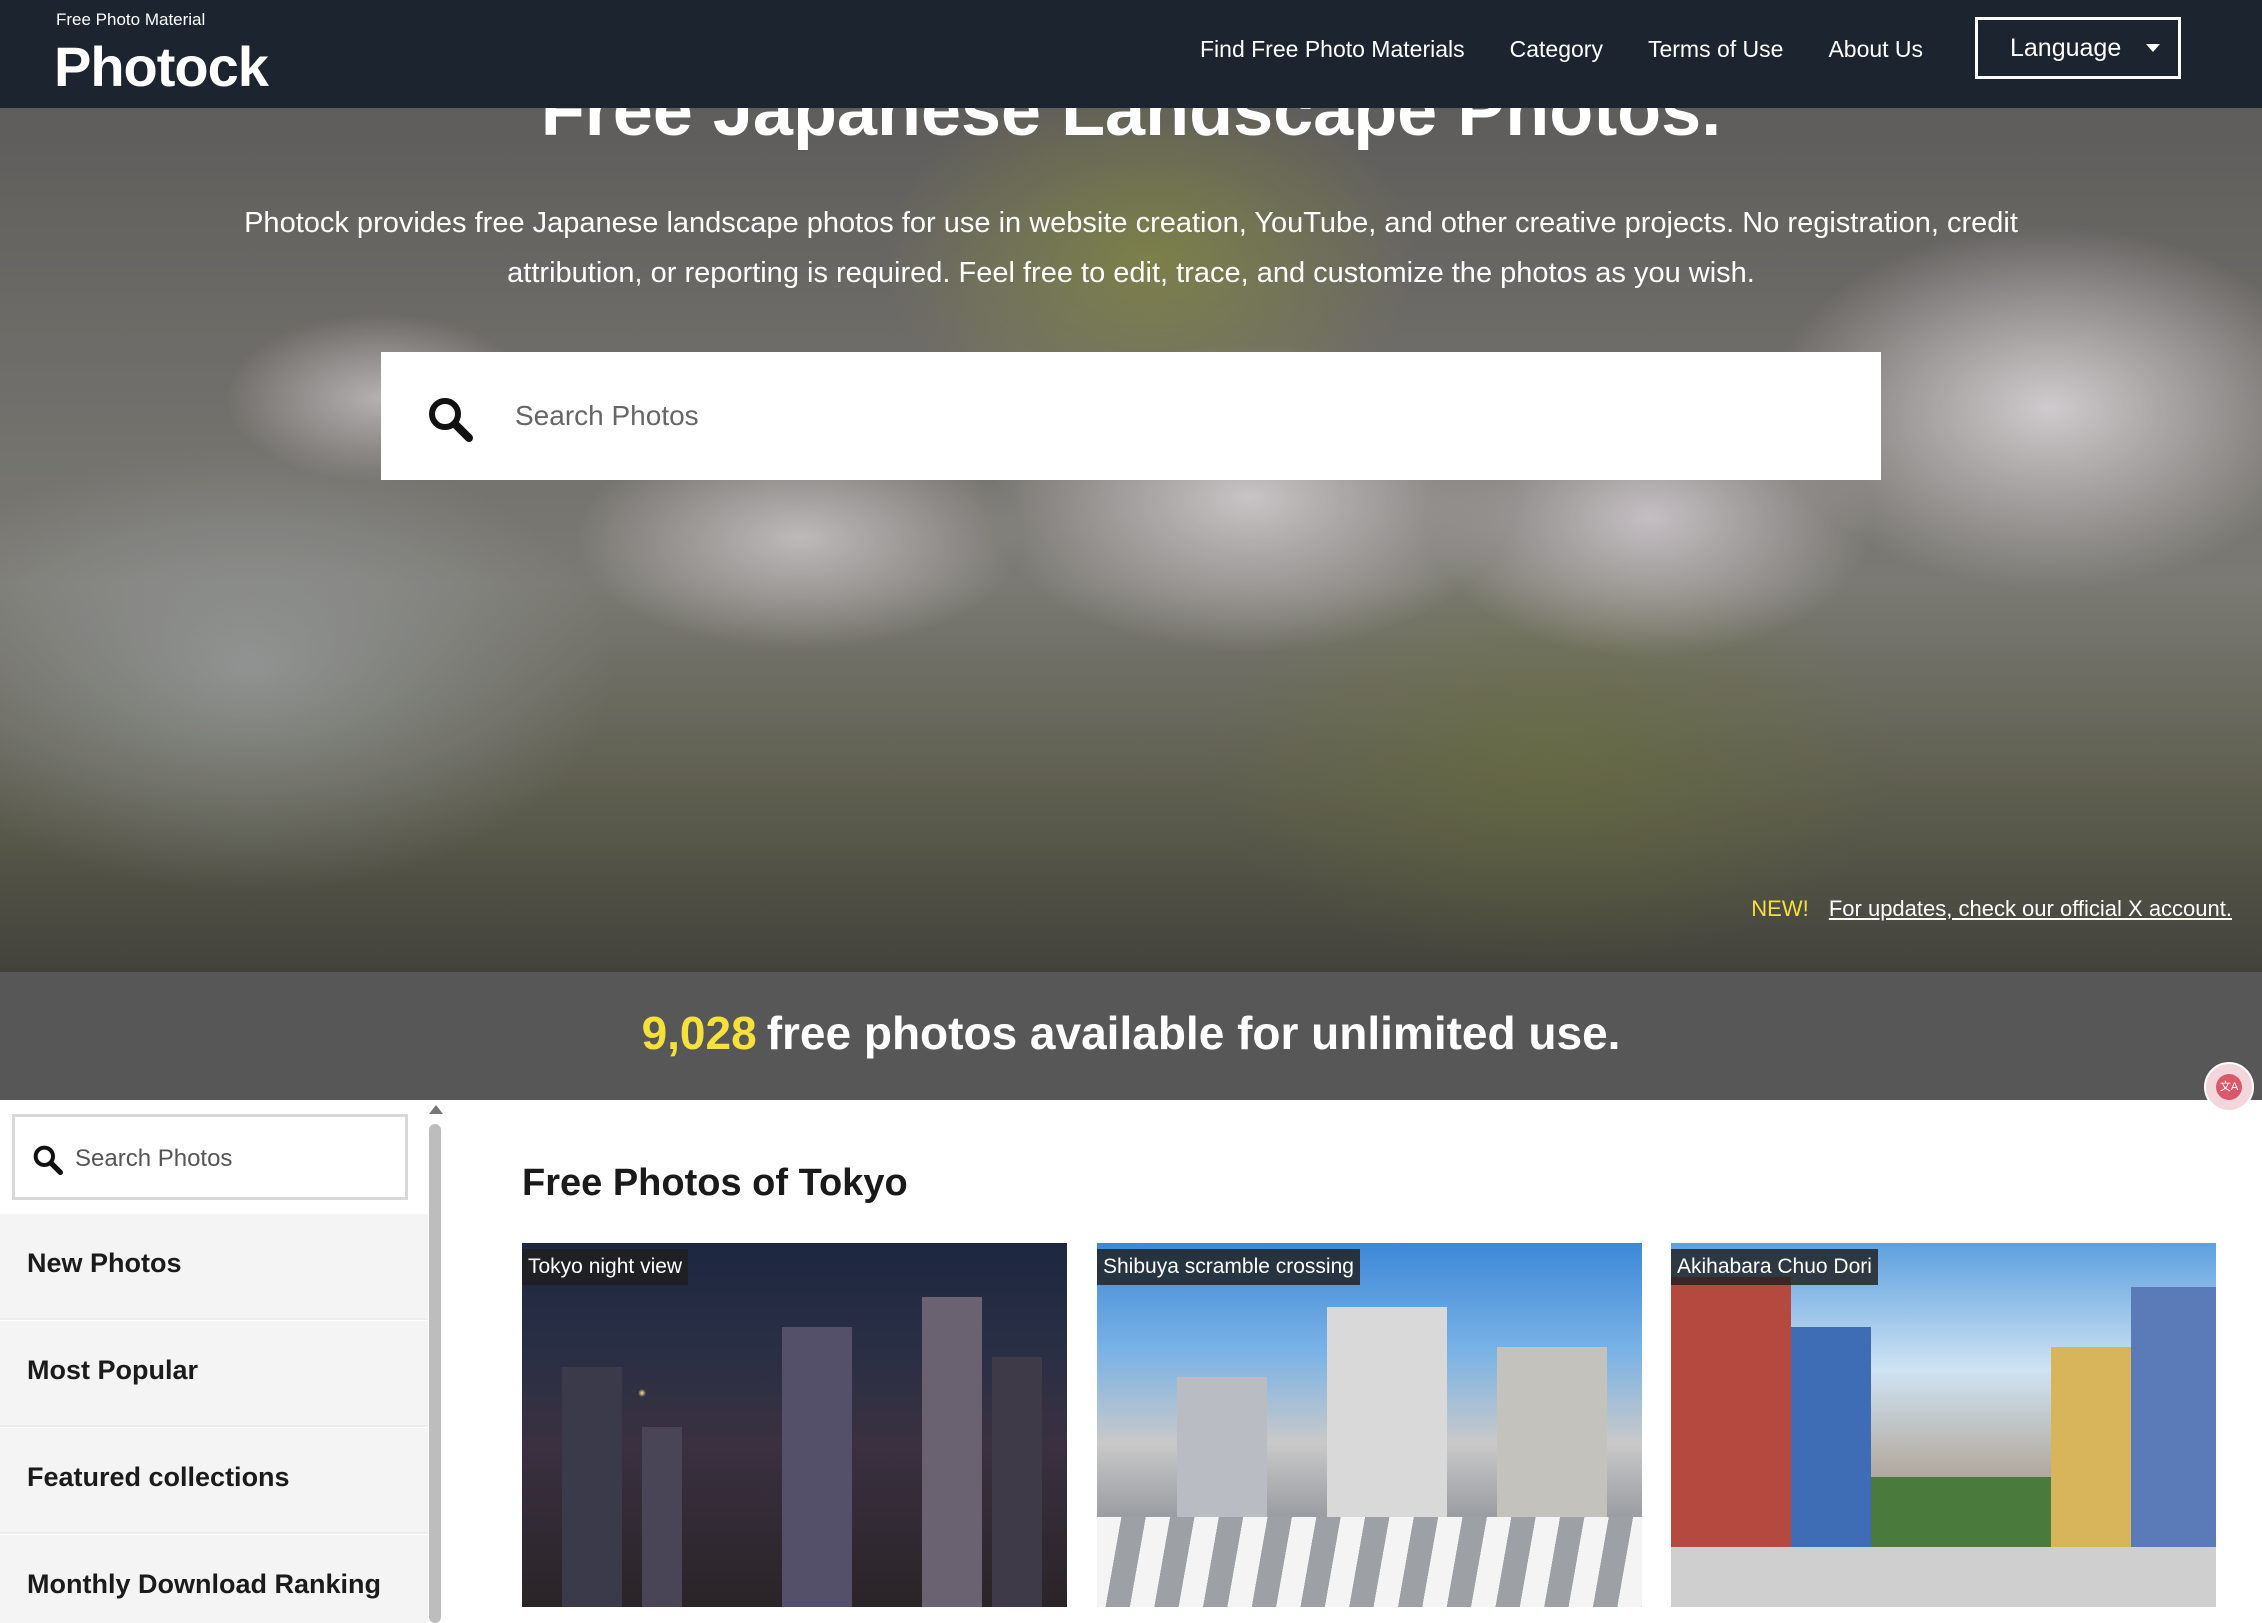 Image resolution: width=2262 pixels, height=1623 pixels. What do you see at coordinates (2153, 48) in the screenshot?
I see `caret-down-icon` at bounding box center [2153, 48].